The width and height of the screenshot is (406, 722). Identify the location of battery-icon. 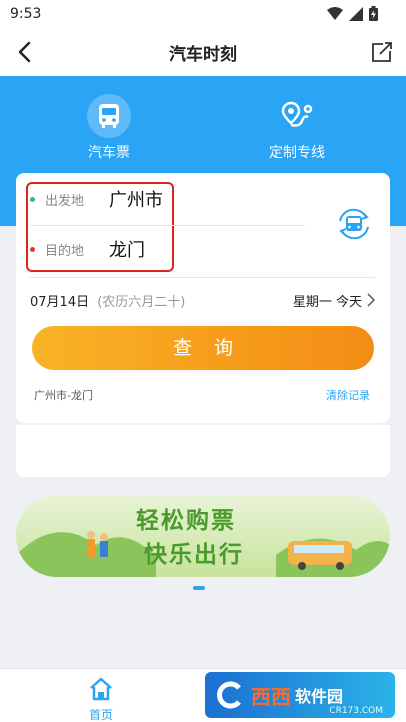
(373, 13).